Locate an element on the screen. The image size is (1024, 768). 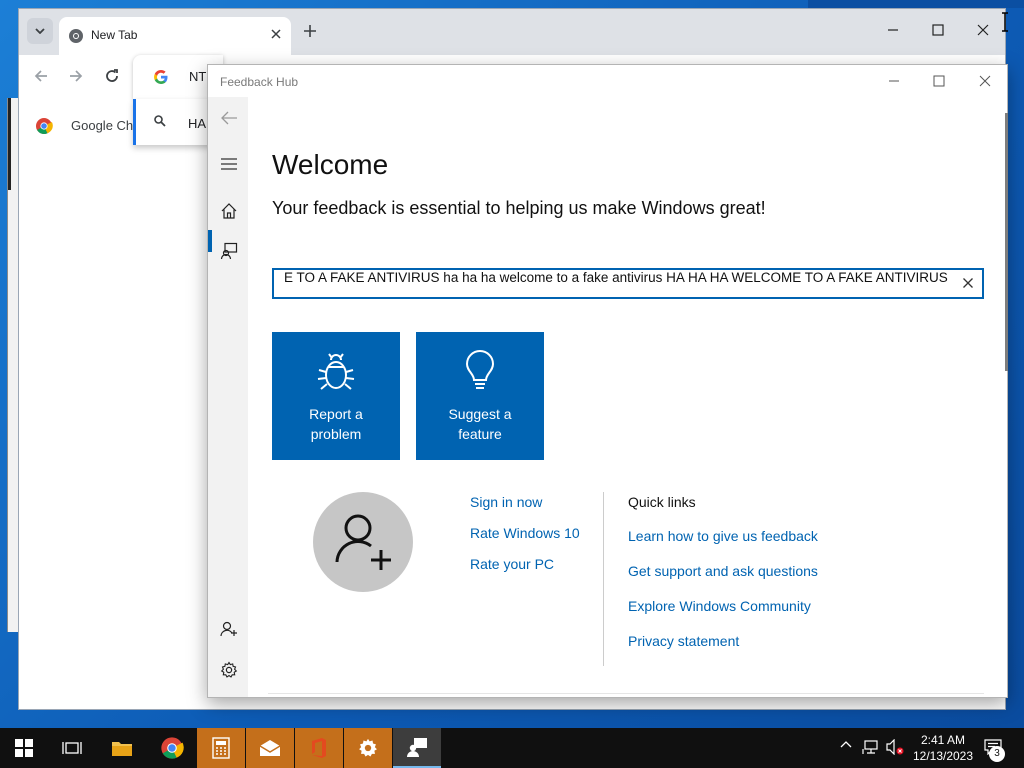
suggest-feature-button: Suggest a feature is located at coordinates (480, 396).